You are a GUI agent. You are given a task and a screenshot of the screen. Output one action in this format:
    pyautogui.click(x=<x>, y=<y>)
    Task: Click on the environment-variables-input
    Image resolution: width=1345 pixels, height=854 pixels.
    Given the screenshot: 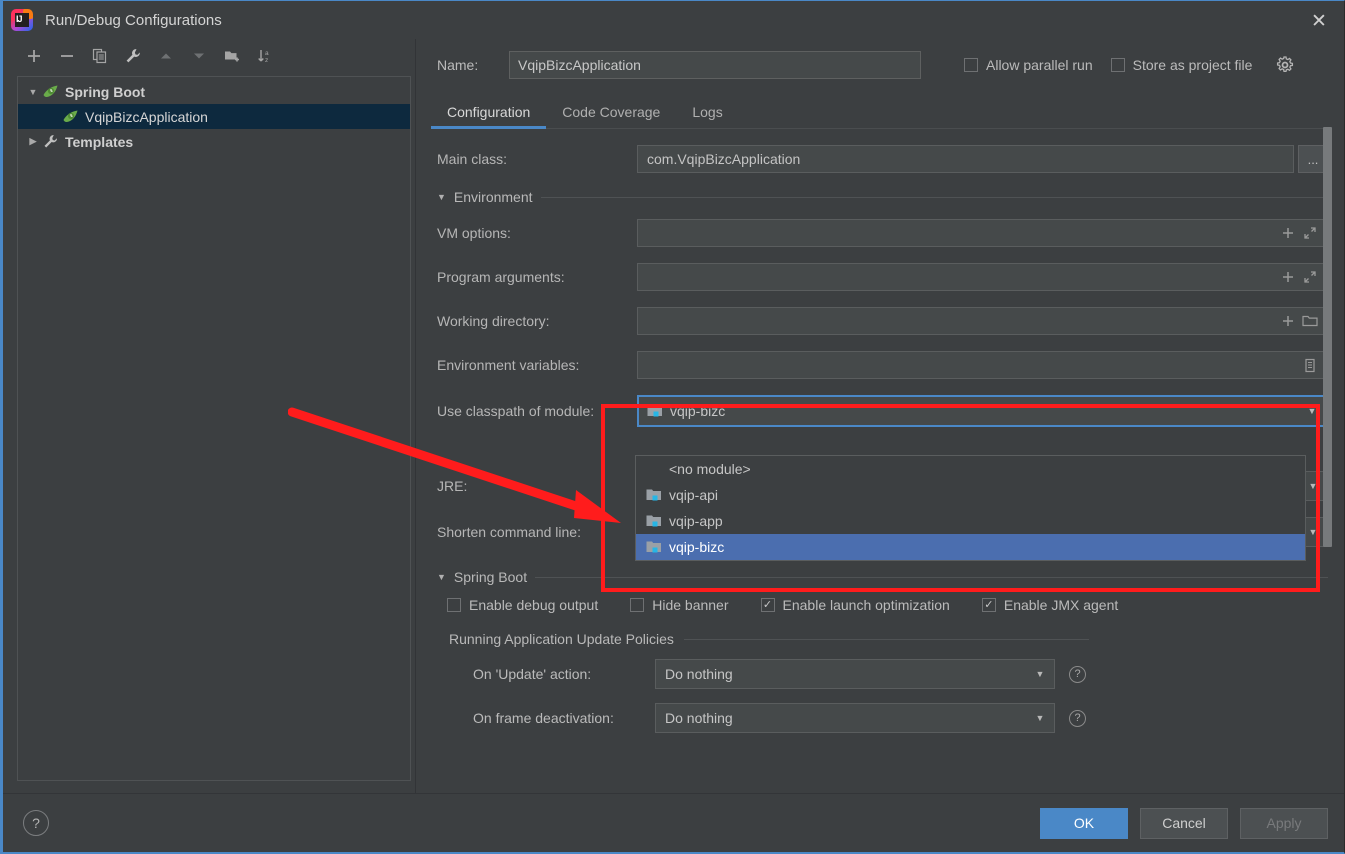 What is the action you would take?
    pyautogui.click(x=982, y=365)
    